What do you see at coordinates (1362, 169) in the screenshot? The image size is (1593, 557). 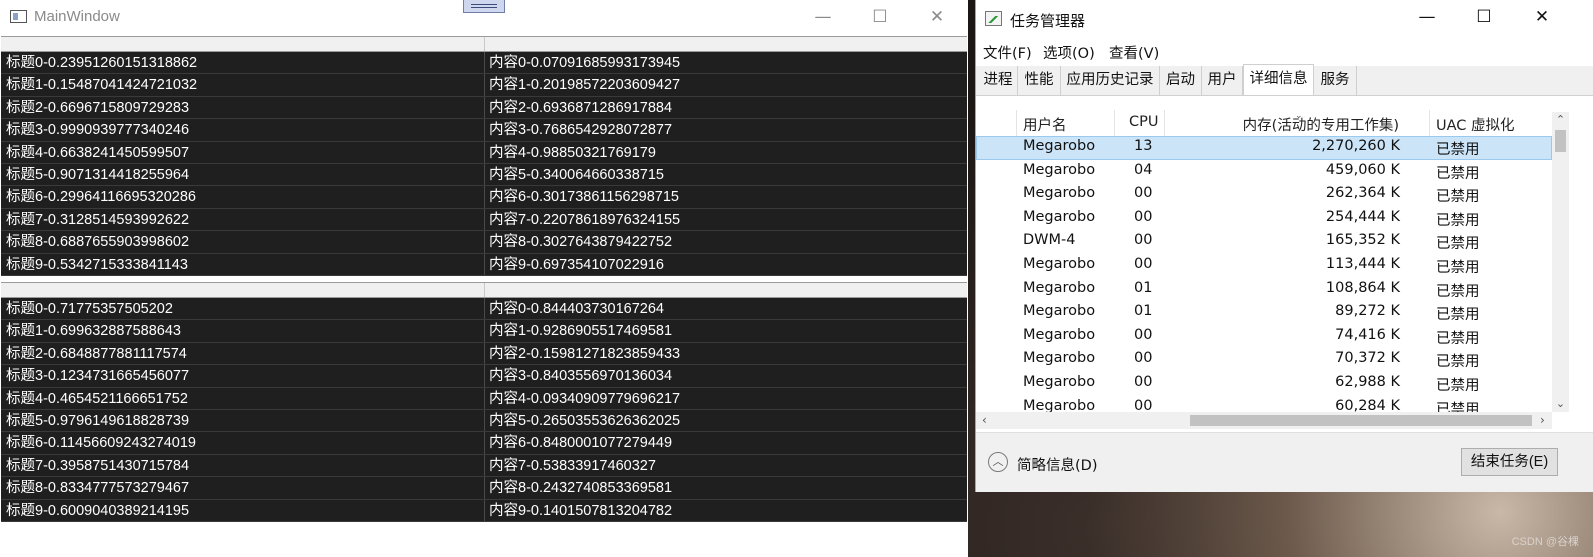 I see `memory-cell: 459,060 K` at bounding box center [1362, 169].